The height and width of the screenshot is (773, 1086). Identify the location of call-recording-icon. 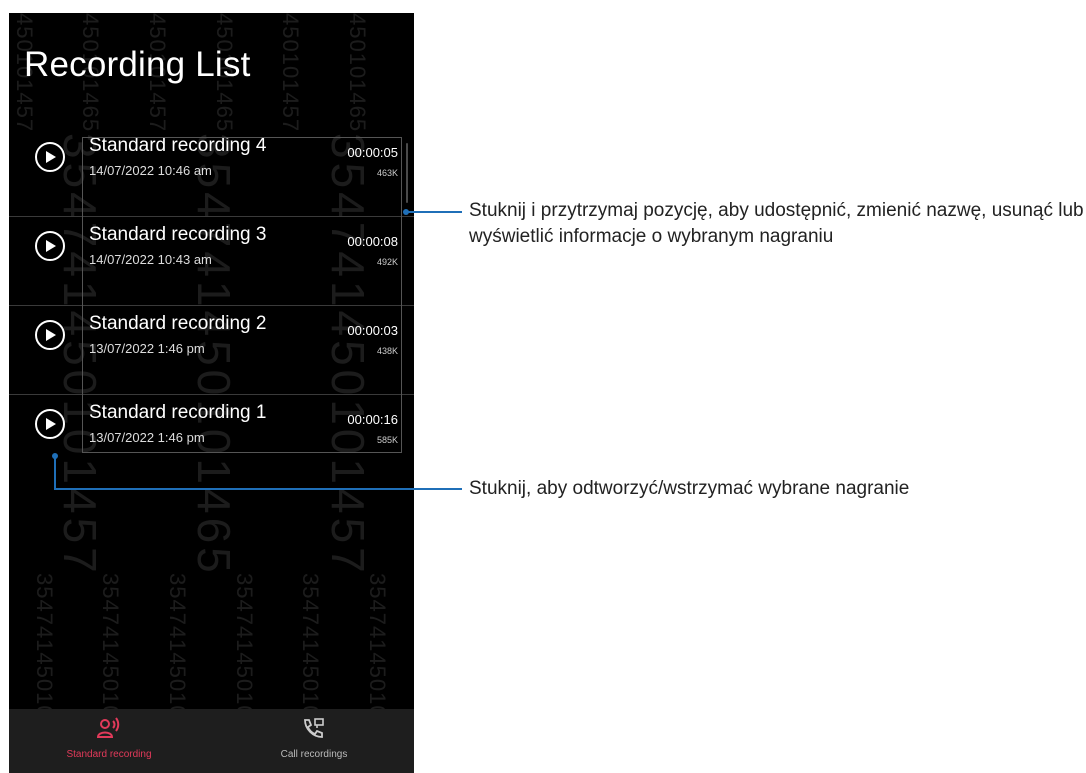
(314, 730).